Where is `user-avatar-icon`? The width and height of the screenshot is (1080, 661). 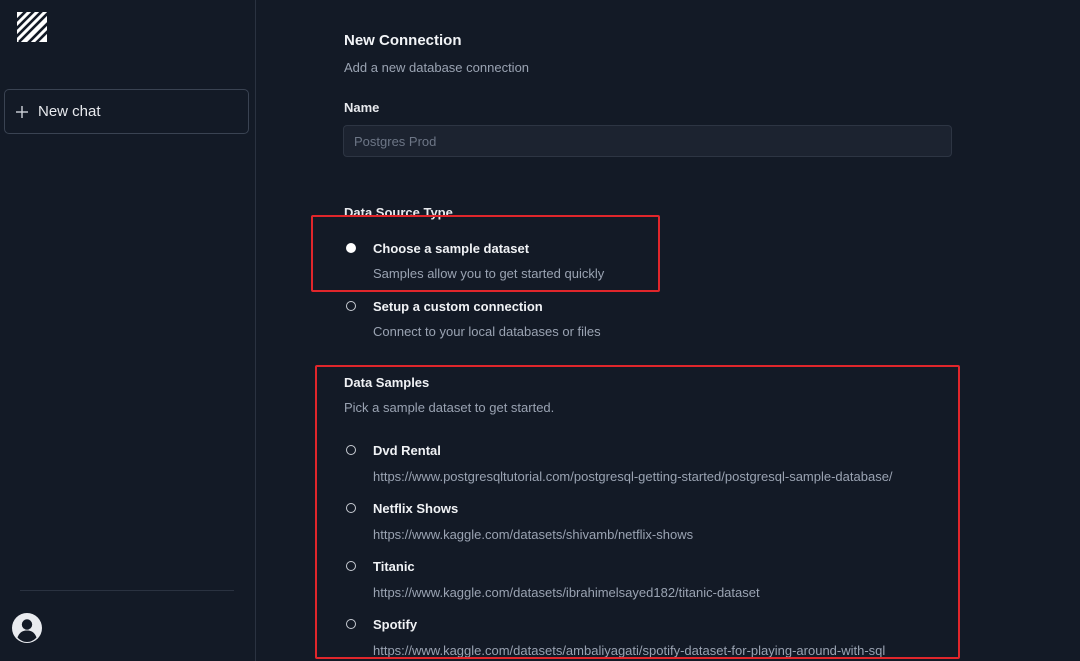
user-avatar-icon is located at coordinates (27, 628).